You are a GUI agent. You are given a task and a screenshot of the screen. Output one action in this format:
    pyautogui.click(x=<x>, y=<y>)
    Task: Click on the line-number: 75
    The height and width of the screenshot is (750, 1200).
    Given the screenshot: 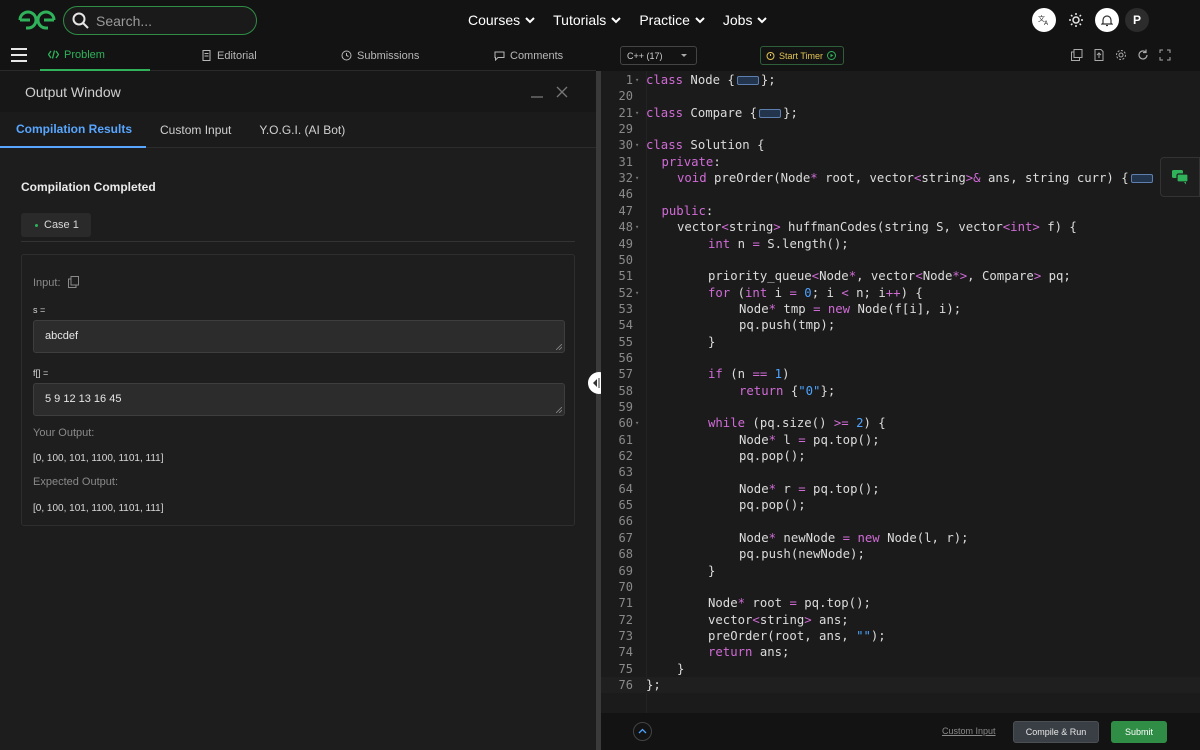 What is the action you would take?
    pyautogui.click(x=625, y=668)
    